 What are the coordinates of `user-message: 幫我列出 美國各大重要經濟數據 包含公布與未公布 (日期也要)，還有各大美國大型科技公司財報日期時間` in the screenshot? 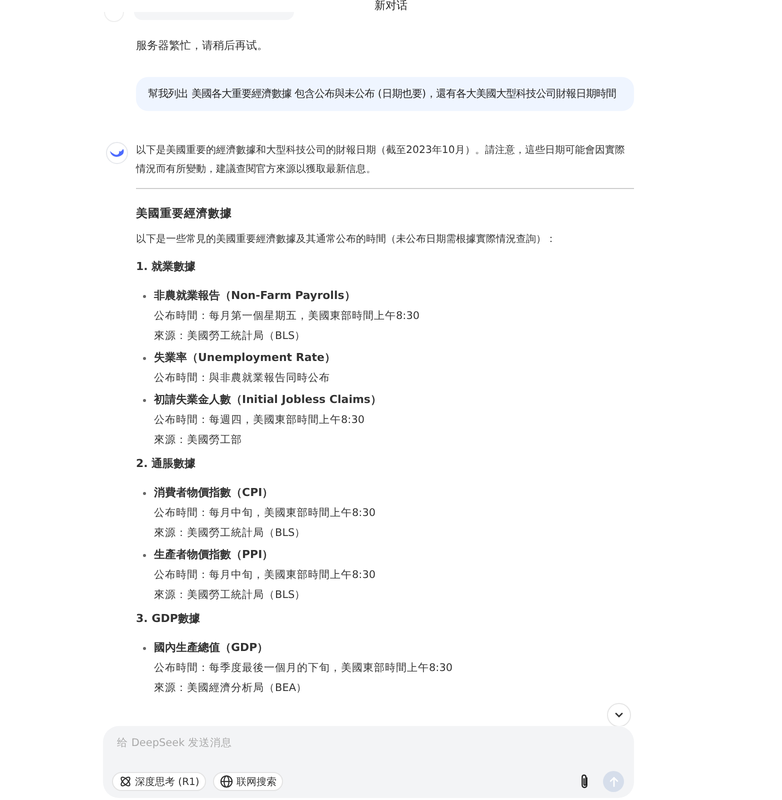 It's located at (385, 94).